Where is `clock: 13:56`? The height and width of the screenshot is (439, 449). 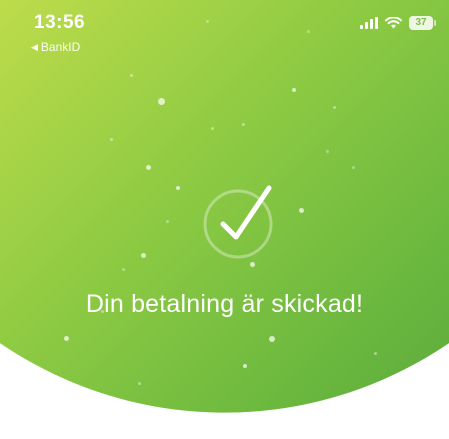 clock: 13:56 is located at coordinates (60, 22).